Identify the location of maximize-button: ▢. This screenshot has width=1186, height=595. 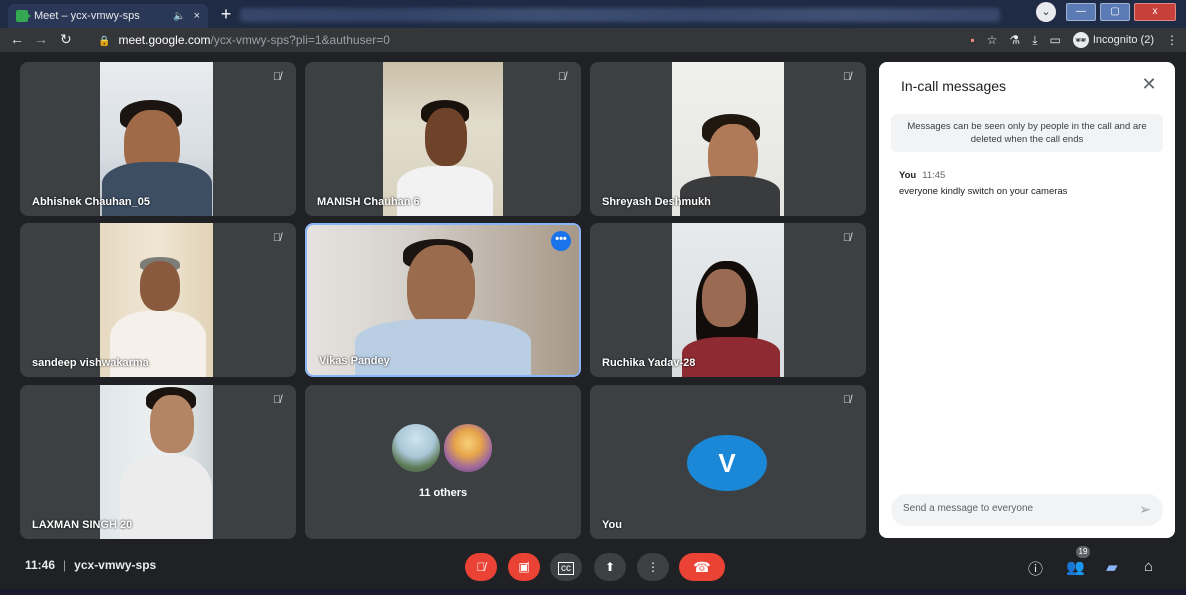
(1115, 12).